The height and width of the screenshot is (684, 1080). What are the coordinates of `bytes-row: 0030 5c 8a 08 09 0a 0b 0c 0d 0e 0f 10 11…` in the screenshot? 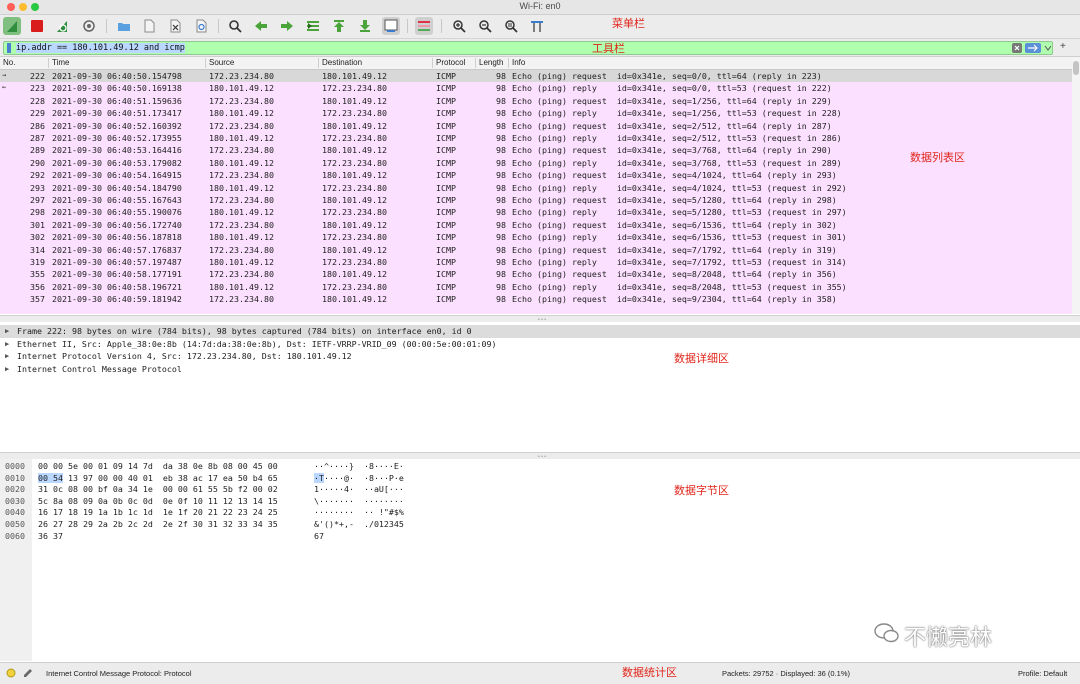 It's located at (540, 502).